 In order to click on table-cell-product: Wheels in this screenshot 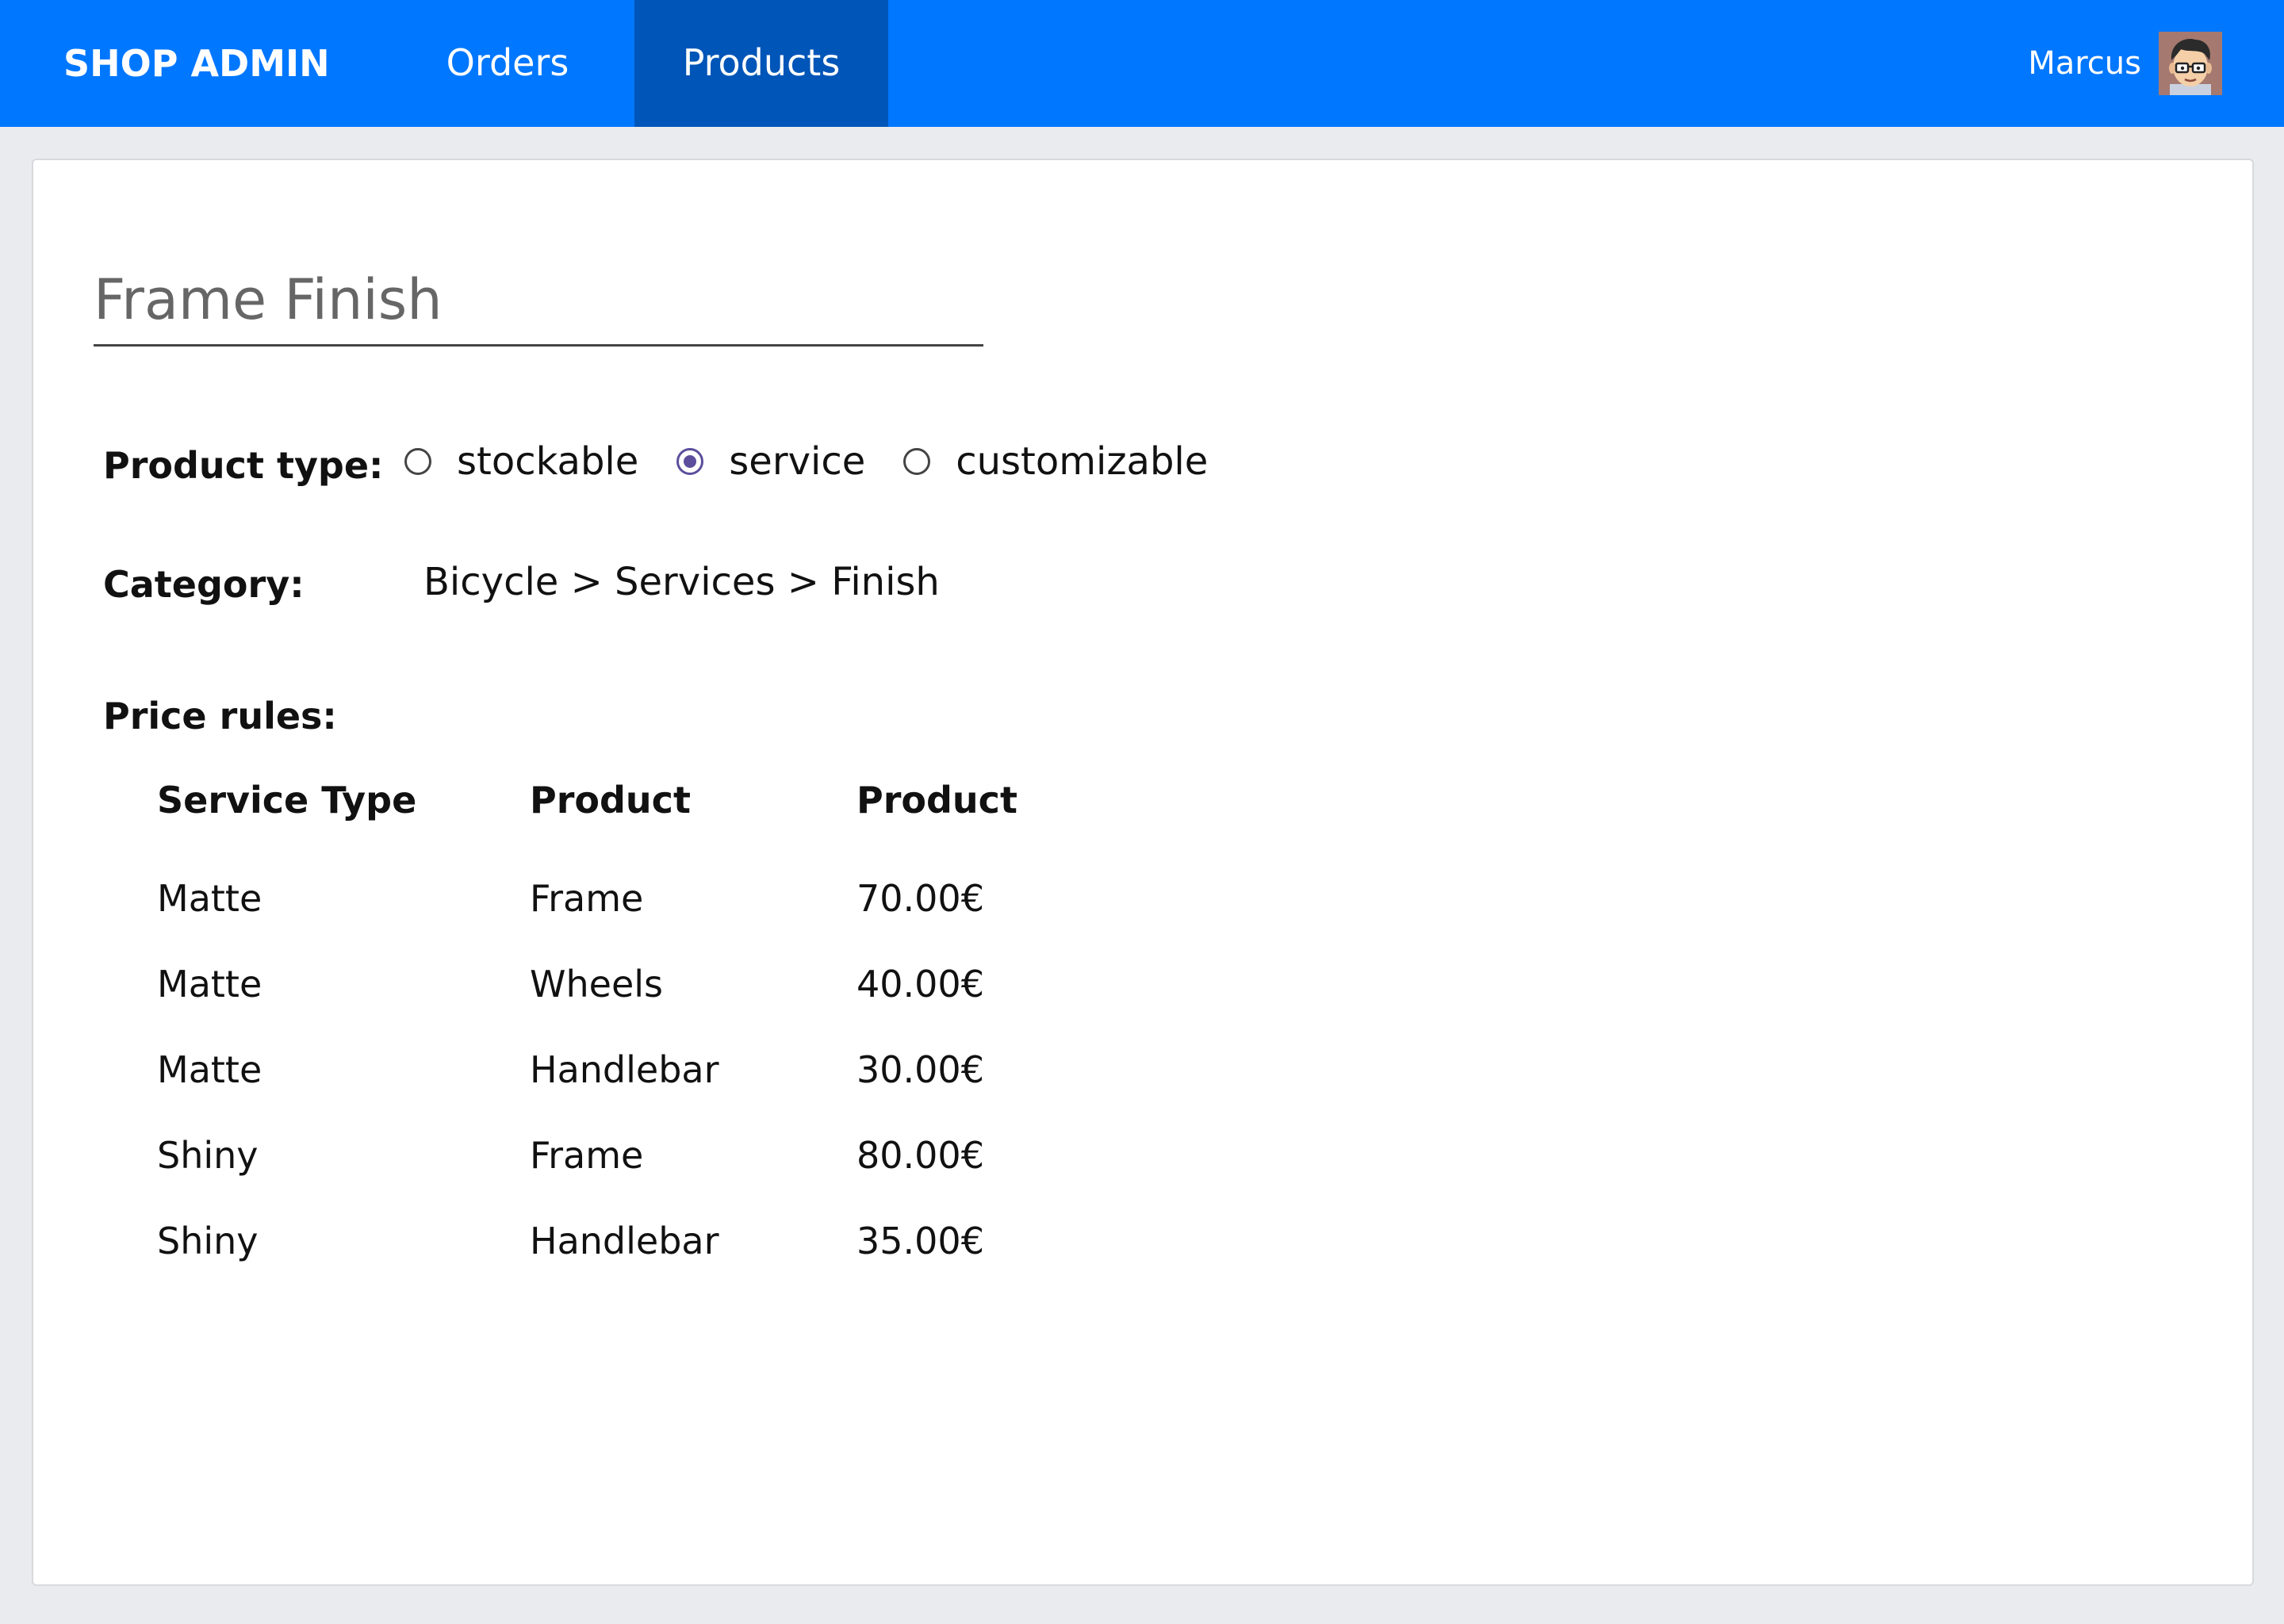, I will do `click(596, 984)`.